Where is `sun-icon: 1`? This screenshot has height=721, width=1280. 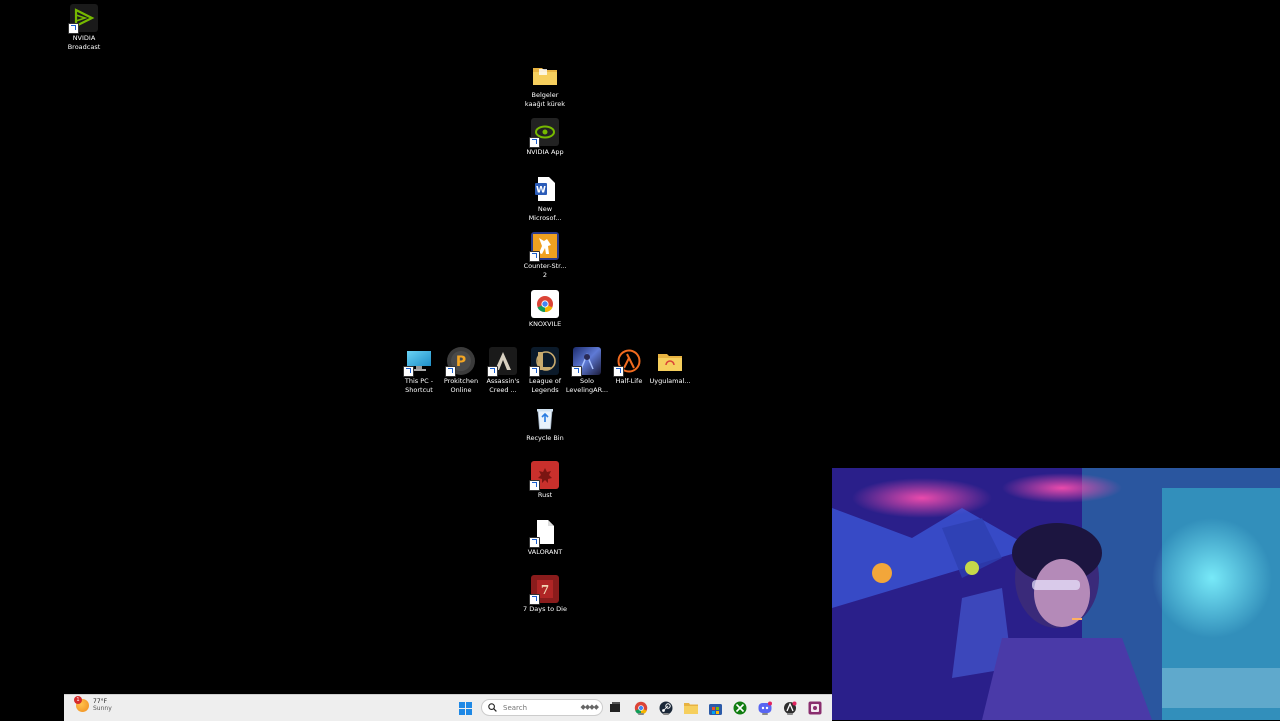 sun-icon: 1 is located at coordinates (81, 703).